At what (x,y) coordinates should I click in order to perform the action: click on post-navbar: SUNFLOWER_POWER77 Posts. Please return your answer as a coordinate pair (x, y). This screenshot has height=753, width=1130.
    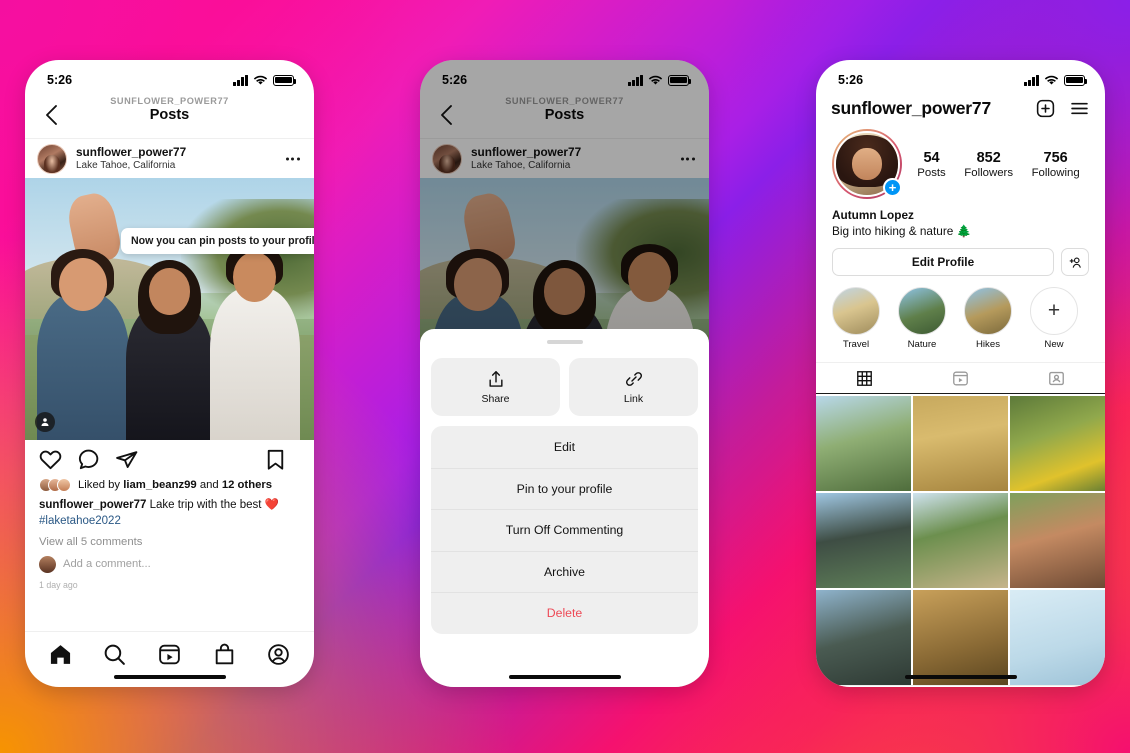
    Looking at the image, I should click on (169, 116).